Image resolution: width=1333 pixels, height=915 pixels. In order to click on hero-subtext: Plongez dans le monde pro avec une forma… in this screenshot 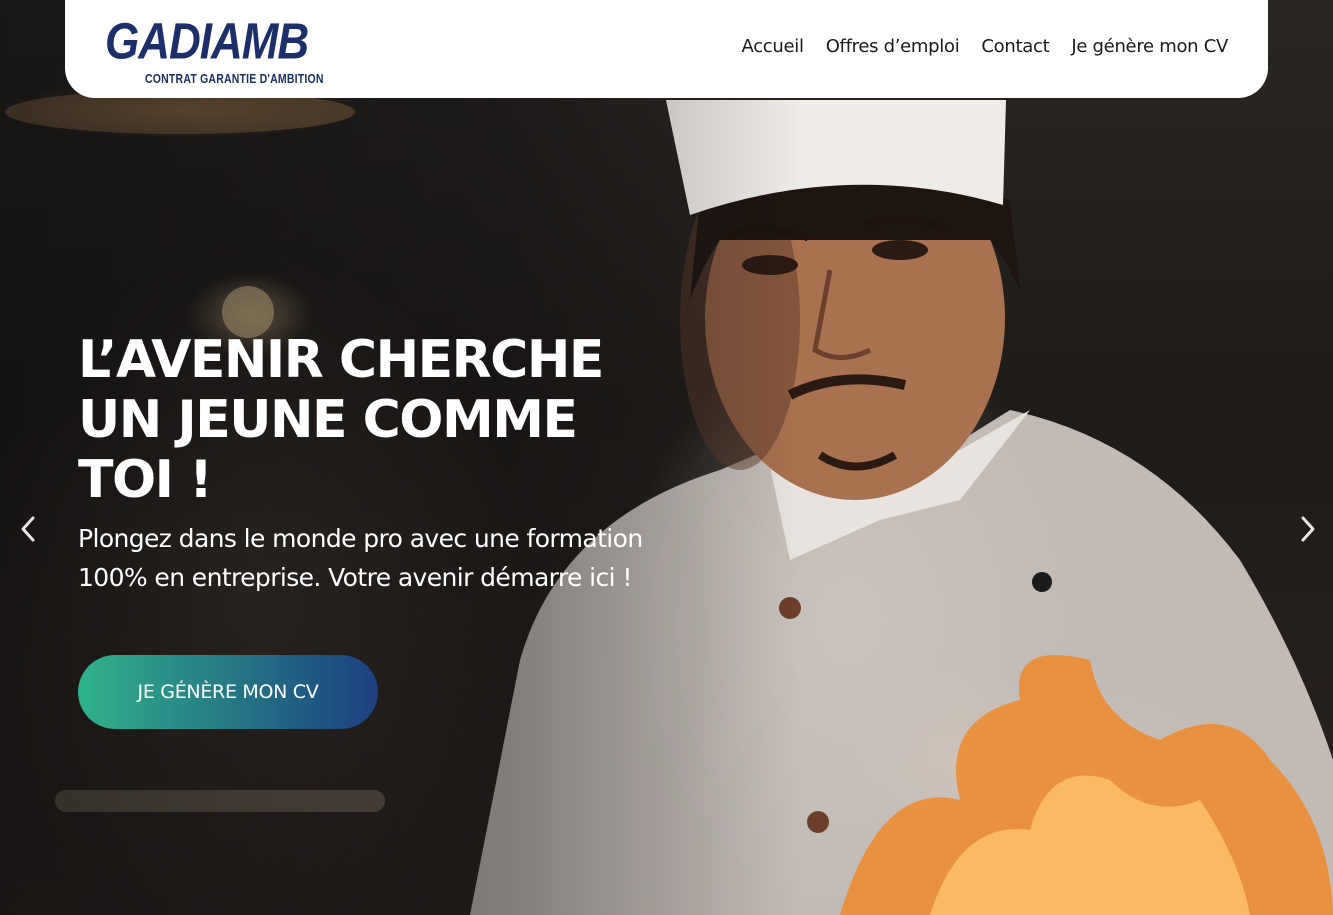, I will do `click(360, 558)`.